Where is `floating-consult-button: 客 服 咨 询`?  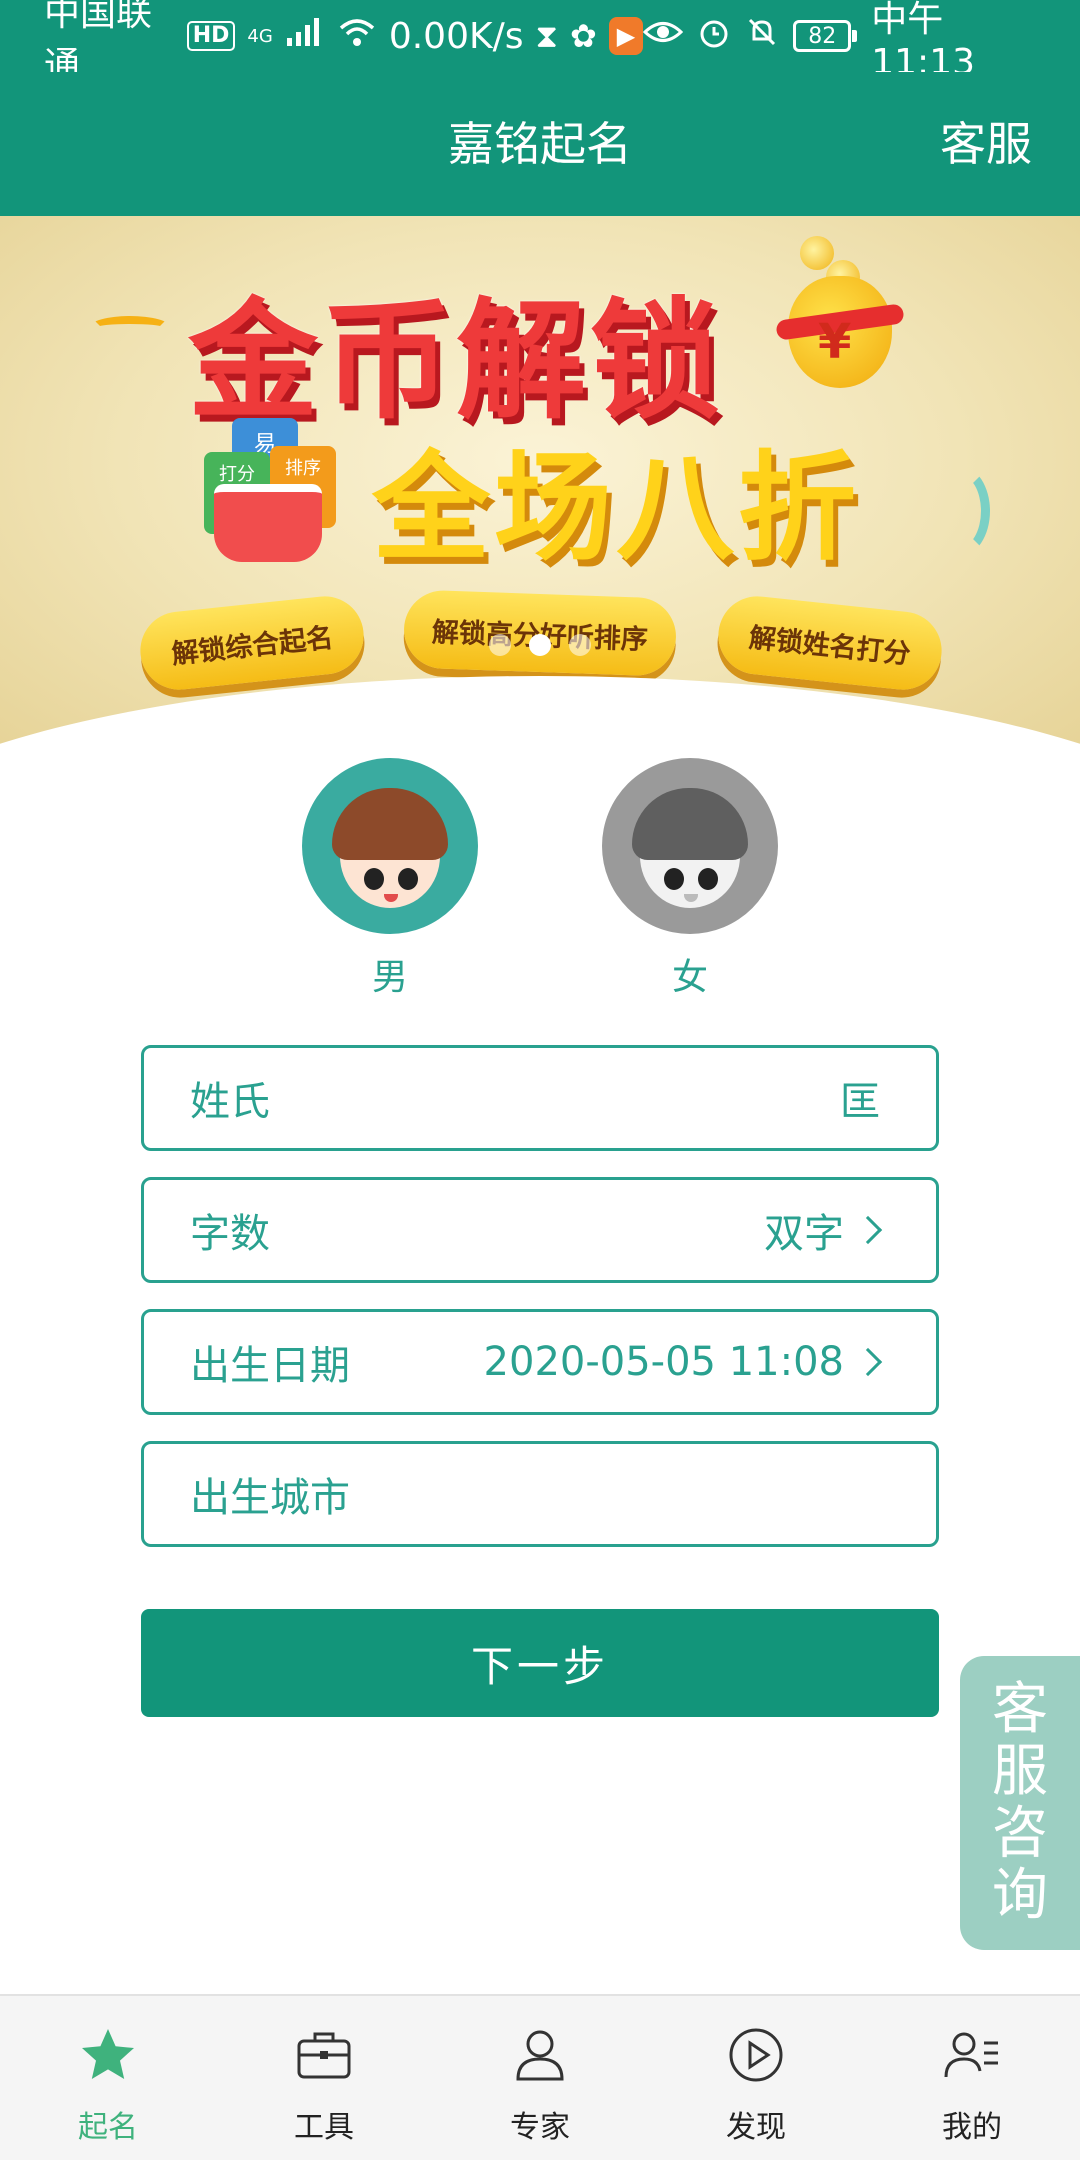 floating-consult-button: 客 服 咨 询 is located at coordinates (1020, 1803).